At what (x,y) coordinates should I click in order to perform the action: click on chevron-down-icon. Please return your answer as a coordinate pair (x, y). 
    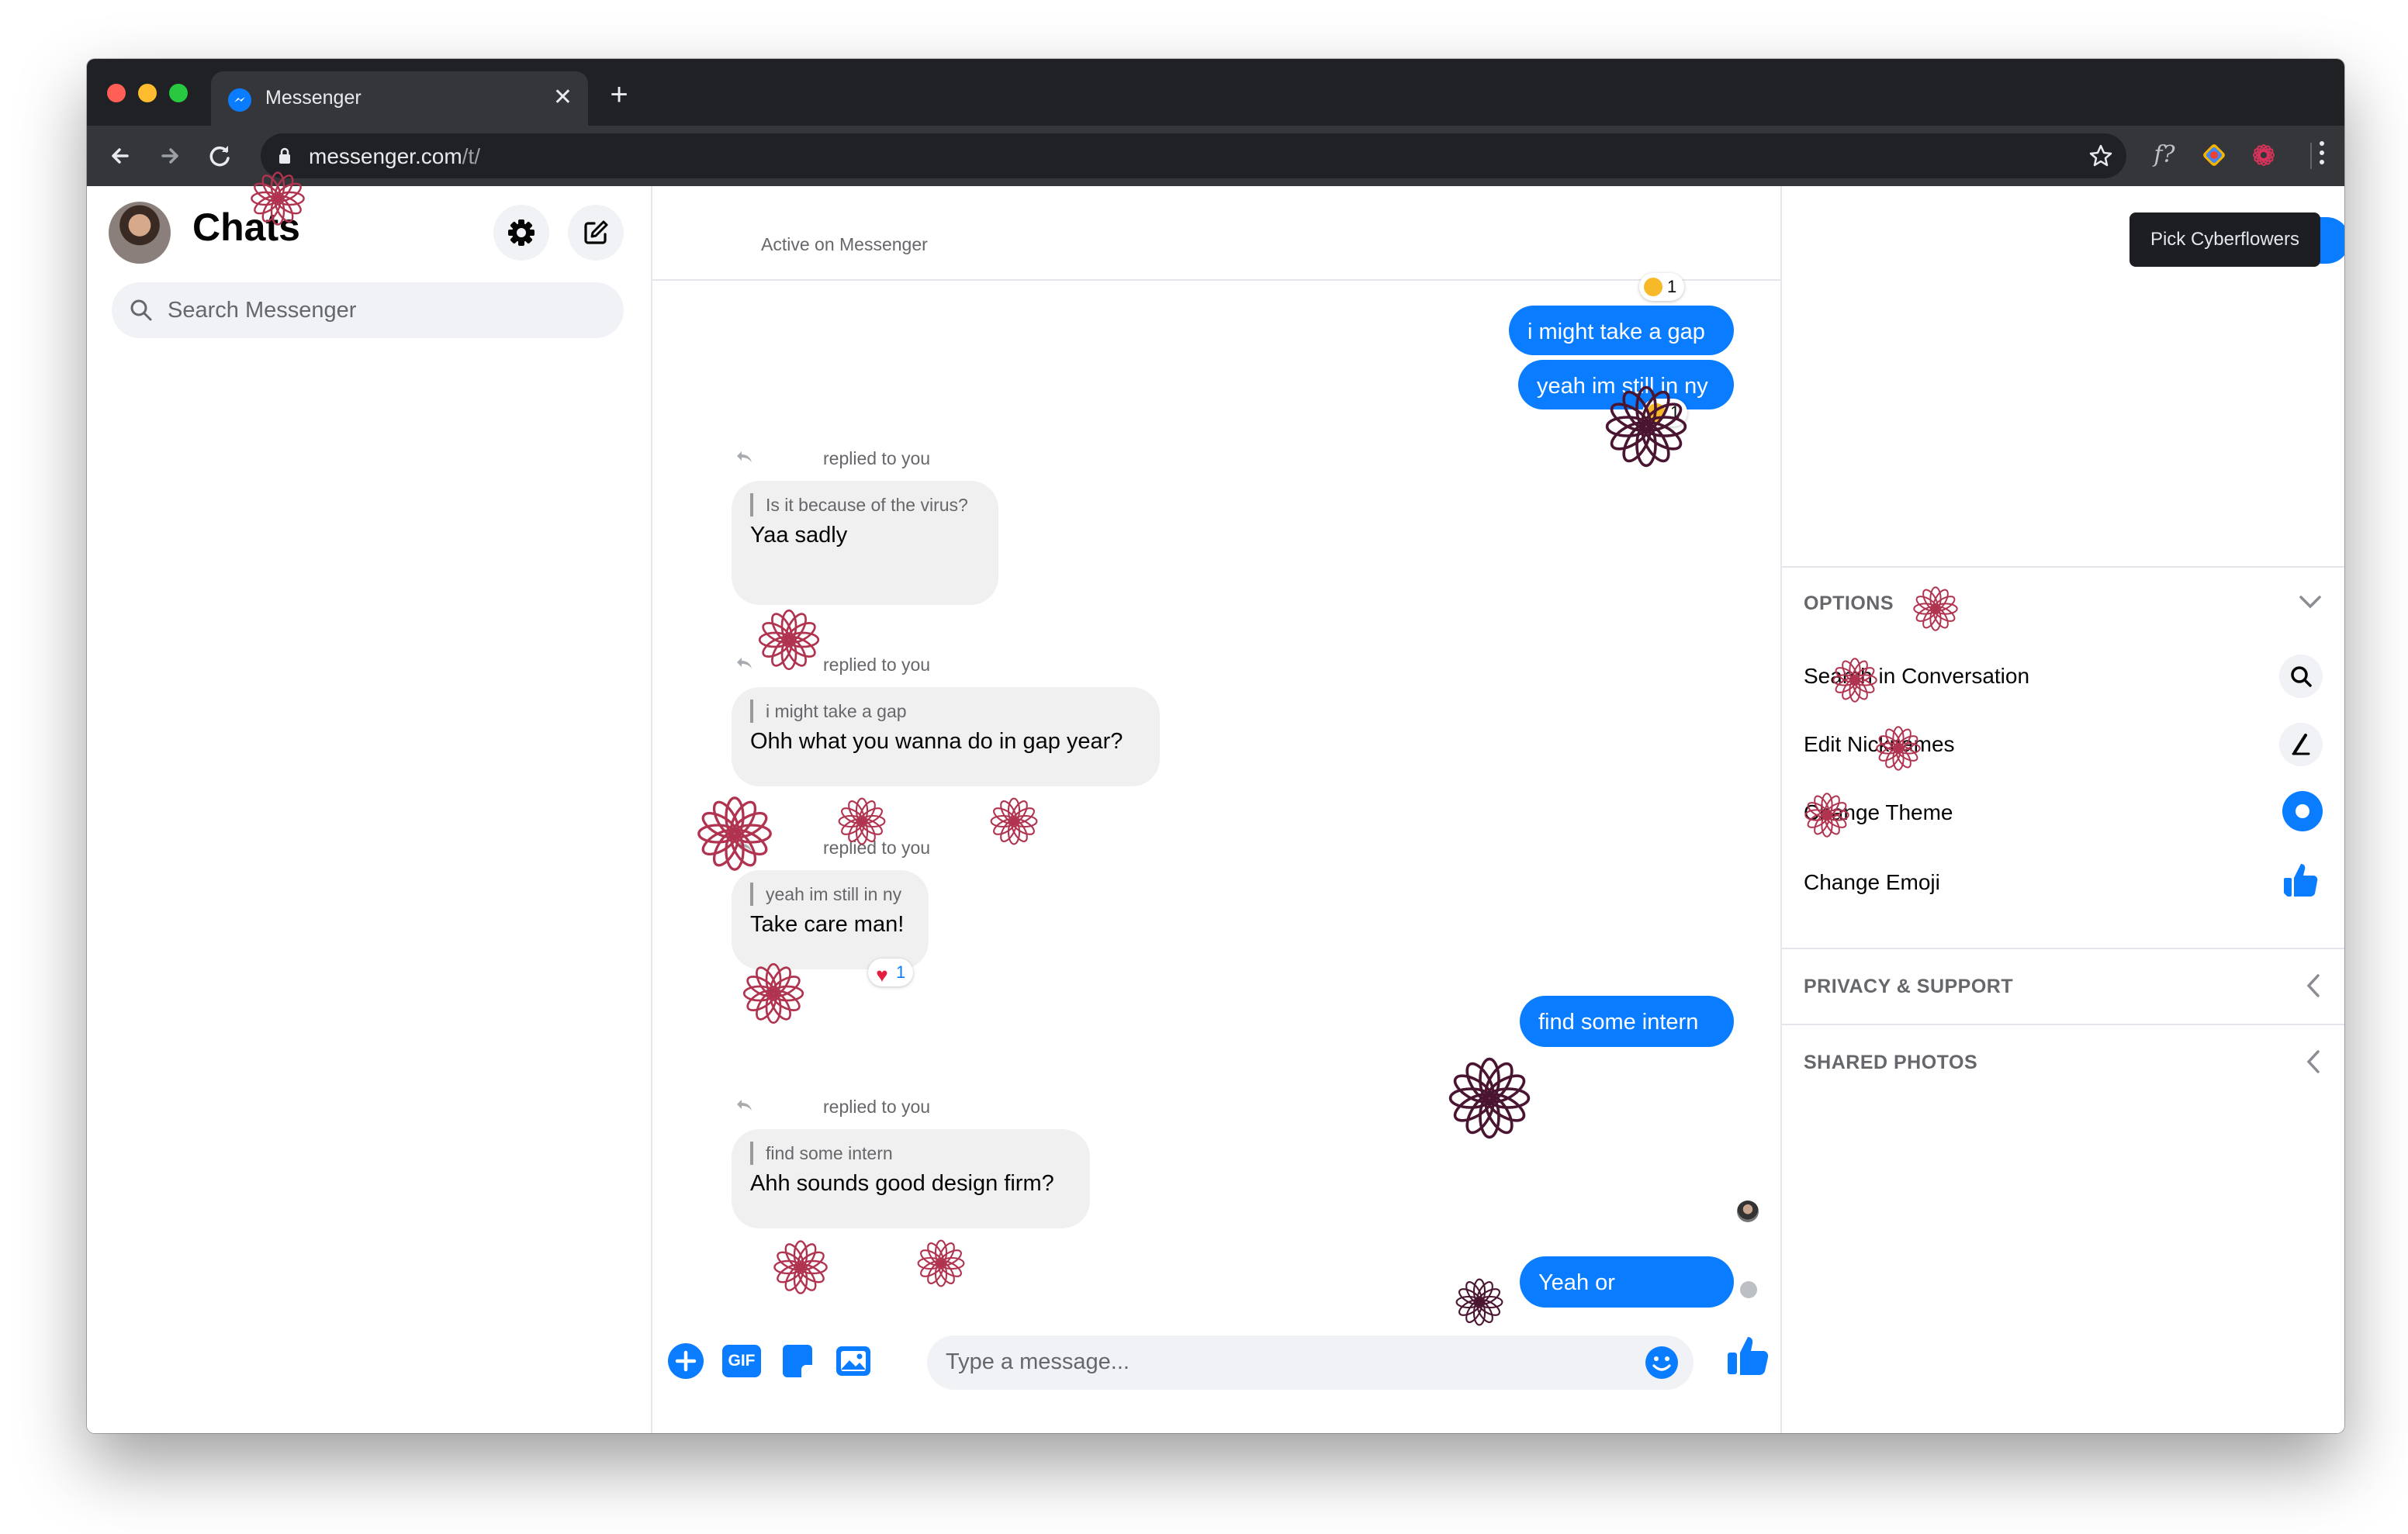
    Looking at the image, I should click on (2310, 602).